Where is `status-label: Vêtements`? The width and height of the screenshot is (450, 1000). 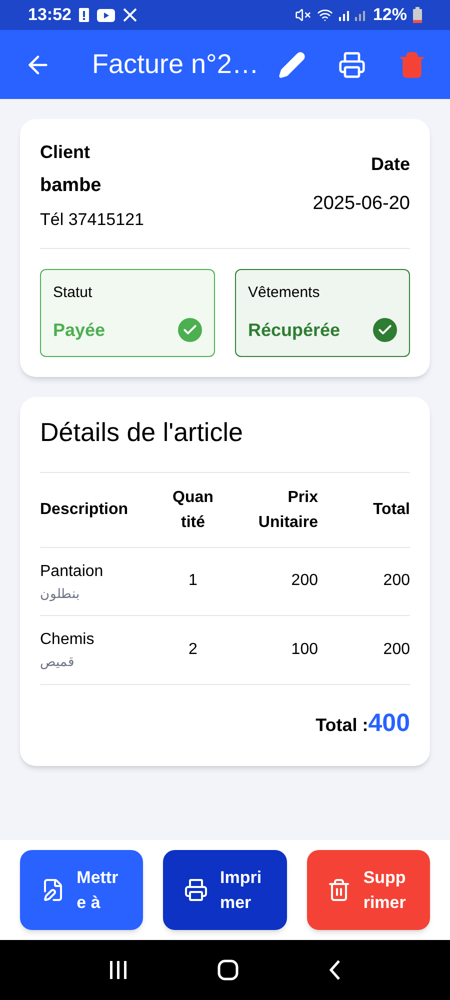
status-label: Vêtements is located at coordinates (284, 293).